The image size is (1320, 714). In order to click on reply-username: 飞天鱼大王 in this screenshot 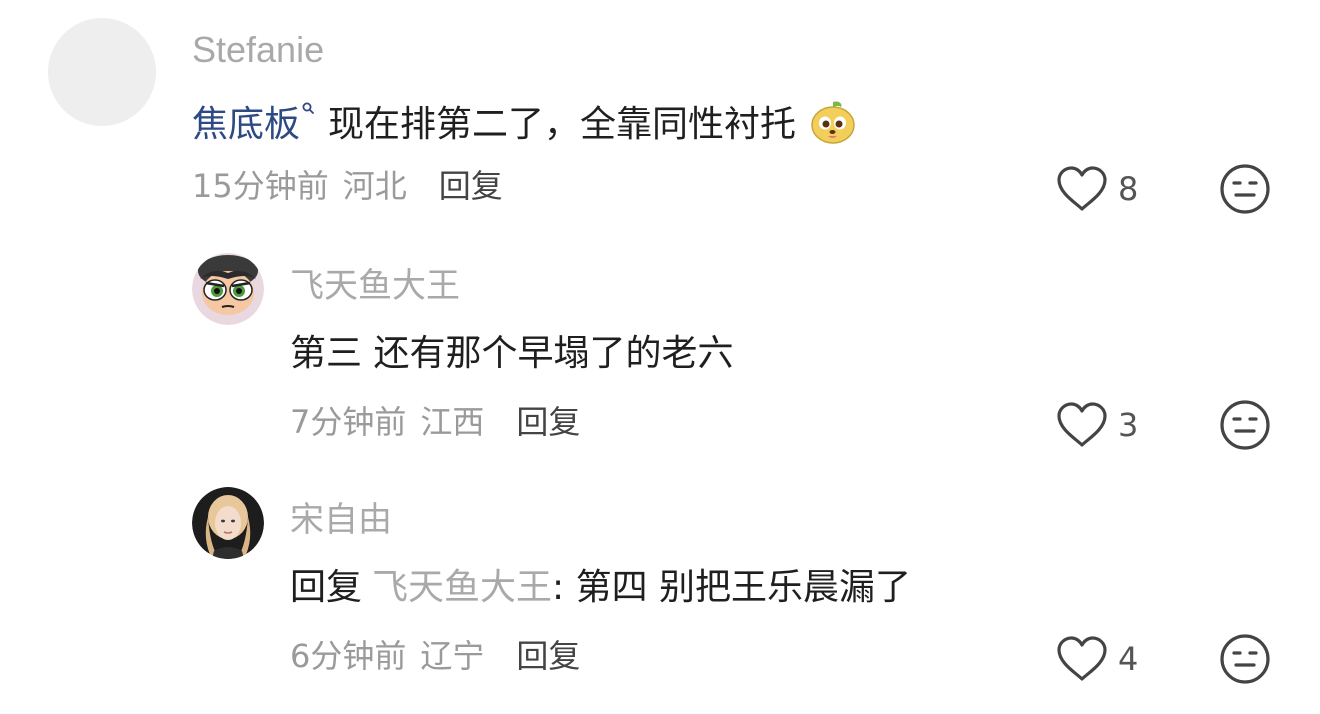, I will do `click(375, 286)`.